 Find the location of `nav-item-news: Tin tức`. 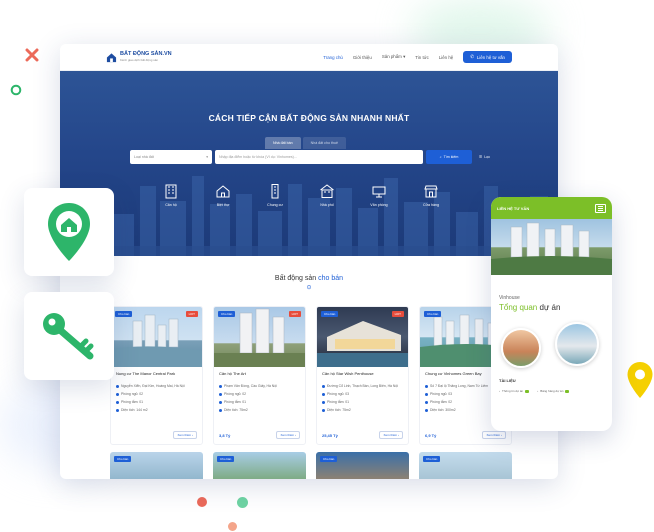

nav-item-news: Tin tức is located at coordinates (422, 57).